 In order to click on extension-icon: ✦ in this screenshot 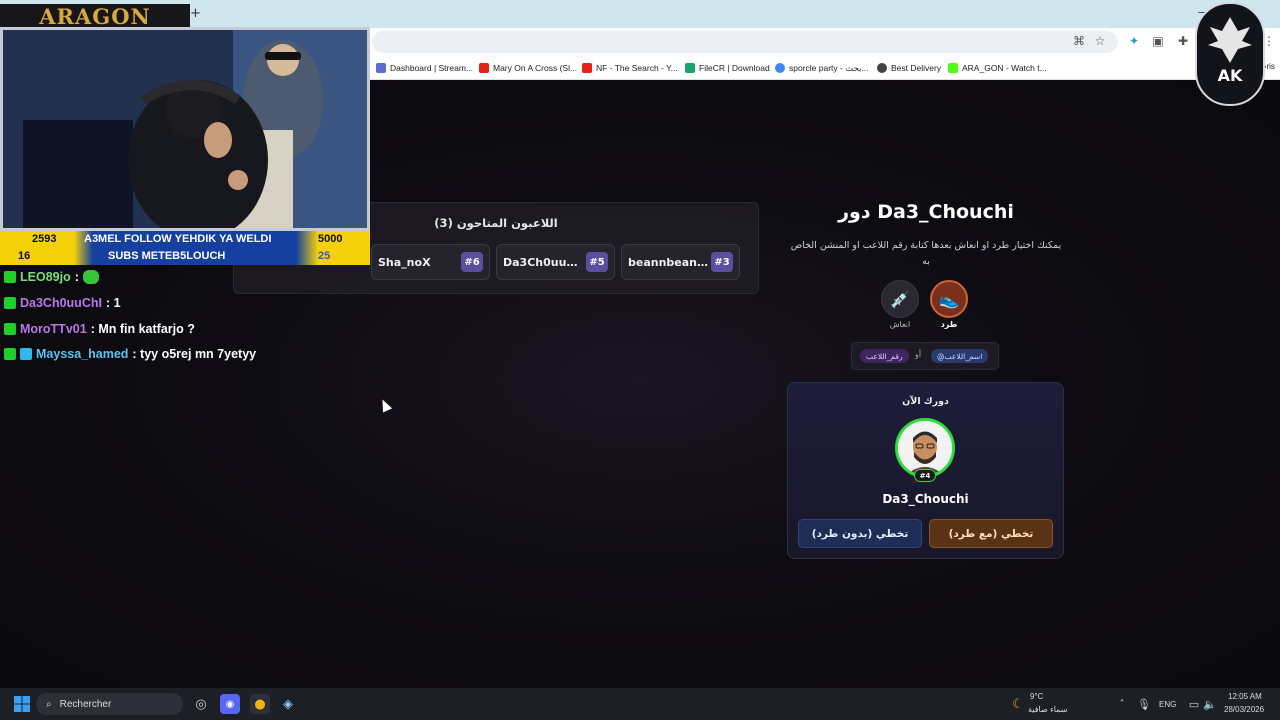, I will do `click(1134, 41)`.